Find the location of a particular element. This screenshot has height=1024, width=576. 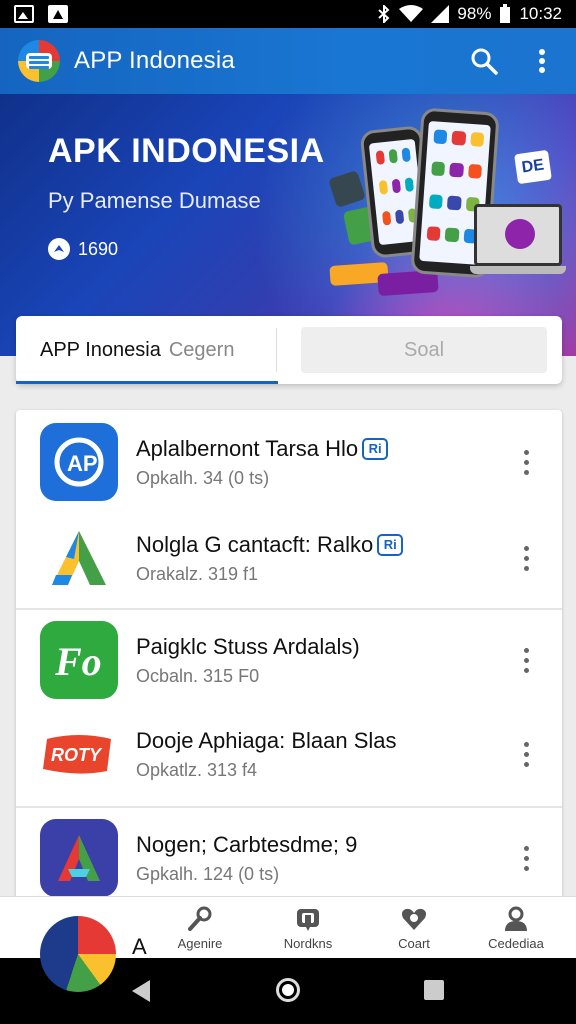

fp-logo-icon: Fo is located at coordinates (79, 660).